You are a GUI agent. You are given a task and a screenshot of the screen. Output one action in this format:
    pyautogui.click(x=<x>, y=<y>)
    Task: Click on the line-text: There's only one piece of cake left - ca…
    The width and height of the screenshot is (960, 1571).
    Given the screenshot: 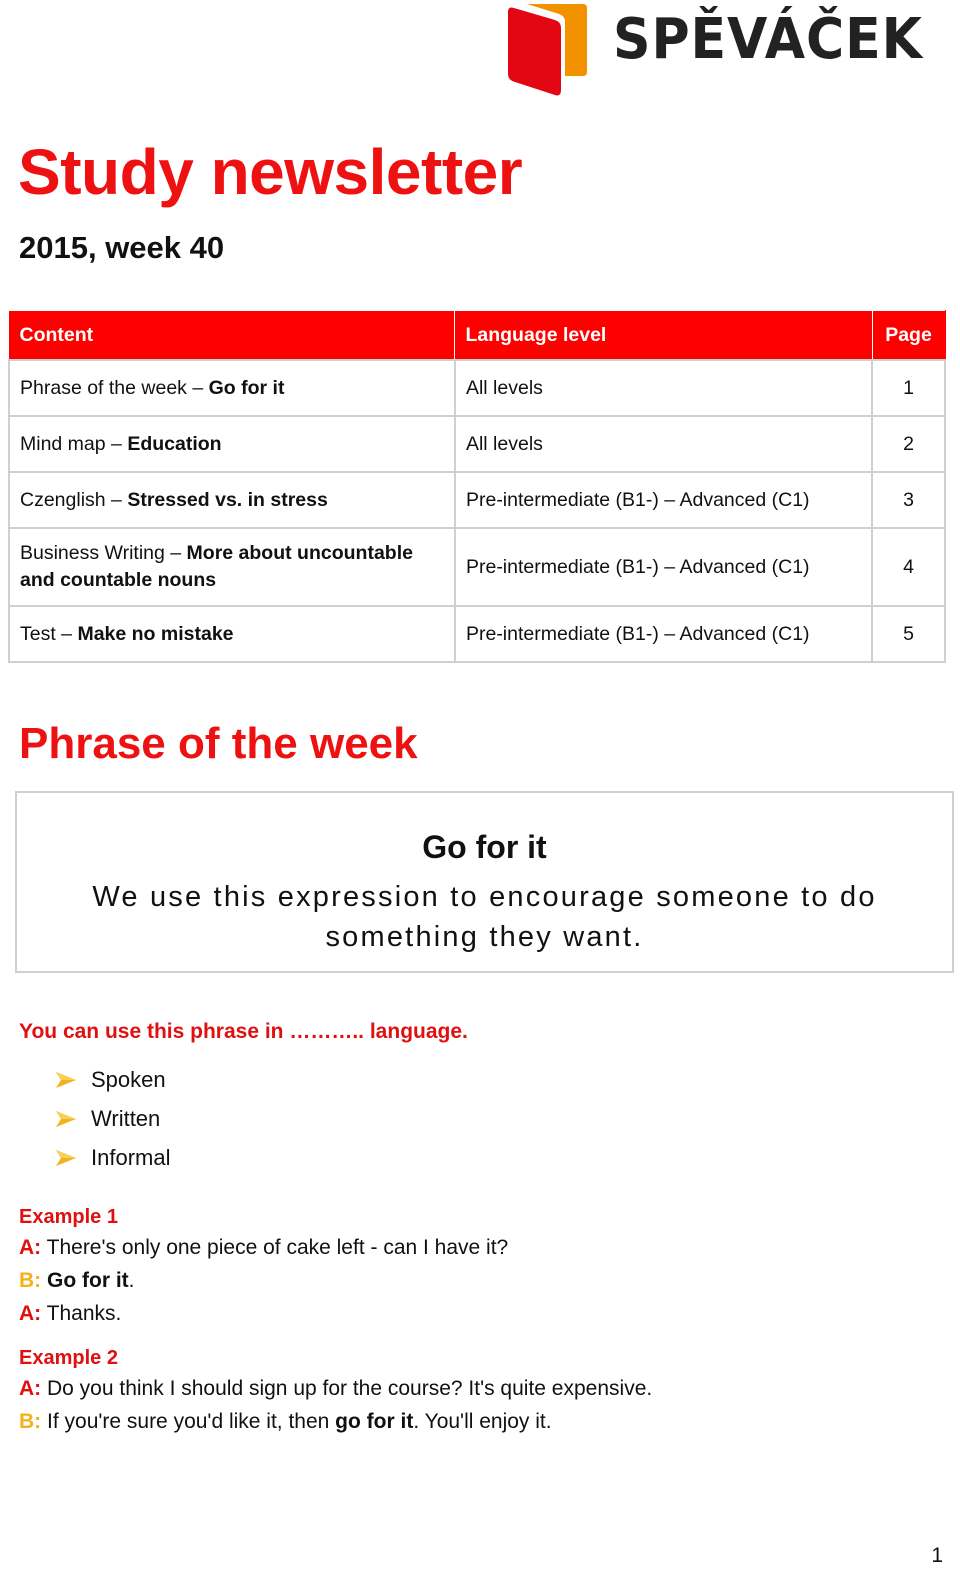 What is the action you would take?
    pyautogui.click(x=275, y=1247)
    